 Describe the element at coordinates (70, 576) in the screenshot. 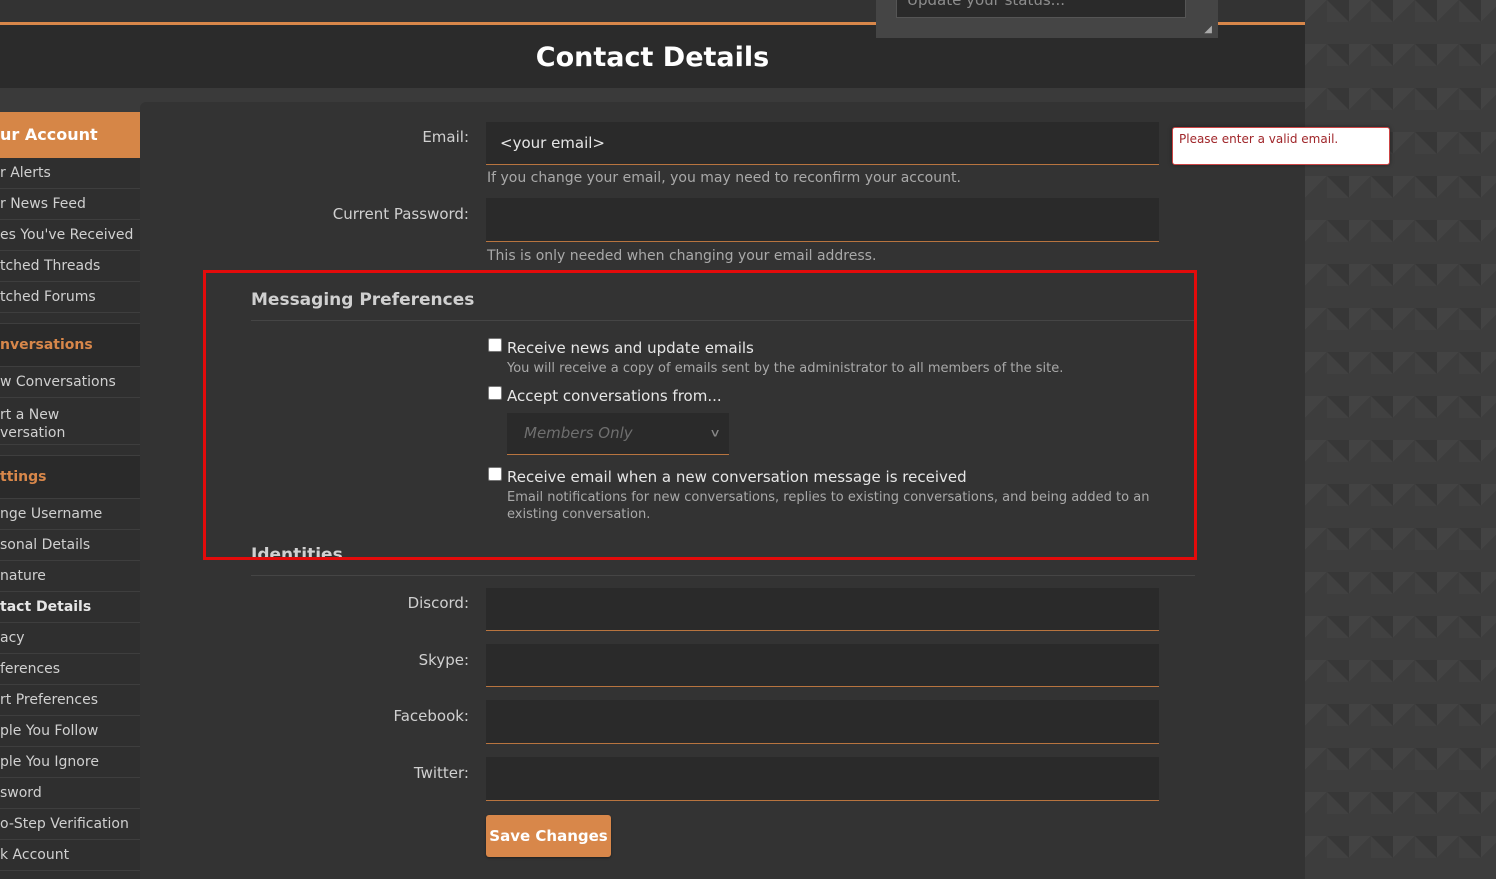

I see `sidebar-item-signature: nature` at that location.